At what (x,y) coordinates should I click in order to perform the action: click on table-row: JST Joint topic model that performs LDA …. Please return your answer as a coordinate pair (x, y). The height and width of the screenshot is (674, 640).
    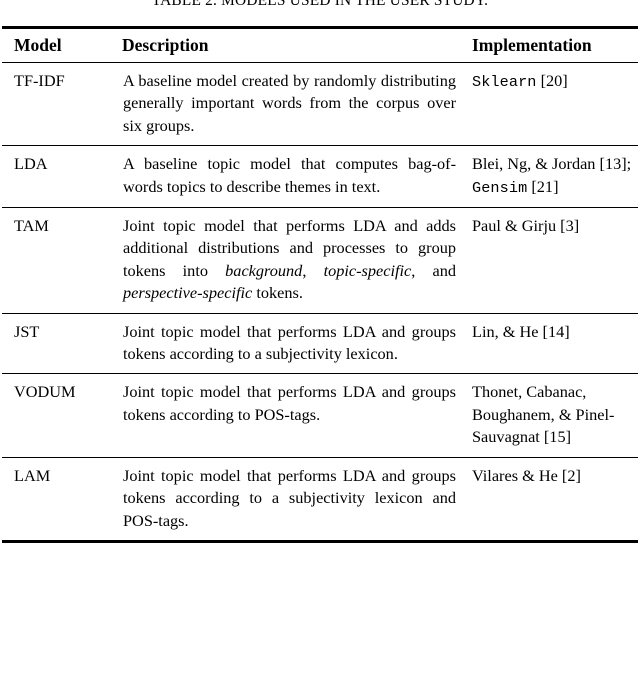
    Looking at the image, I should click on (320, 344).